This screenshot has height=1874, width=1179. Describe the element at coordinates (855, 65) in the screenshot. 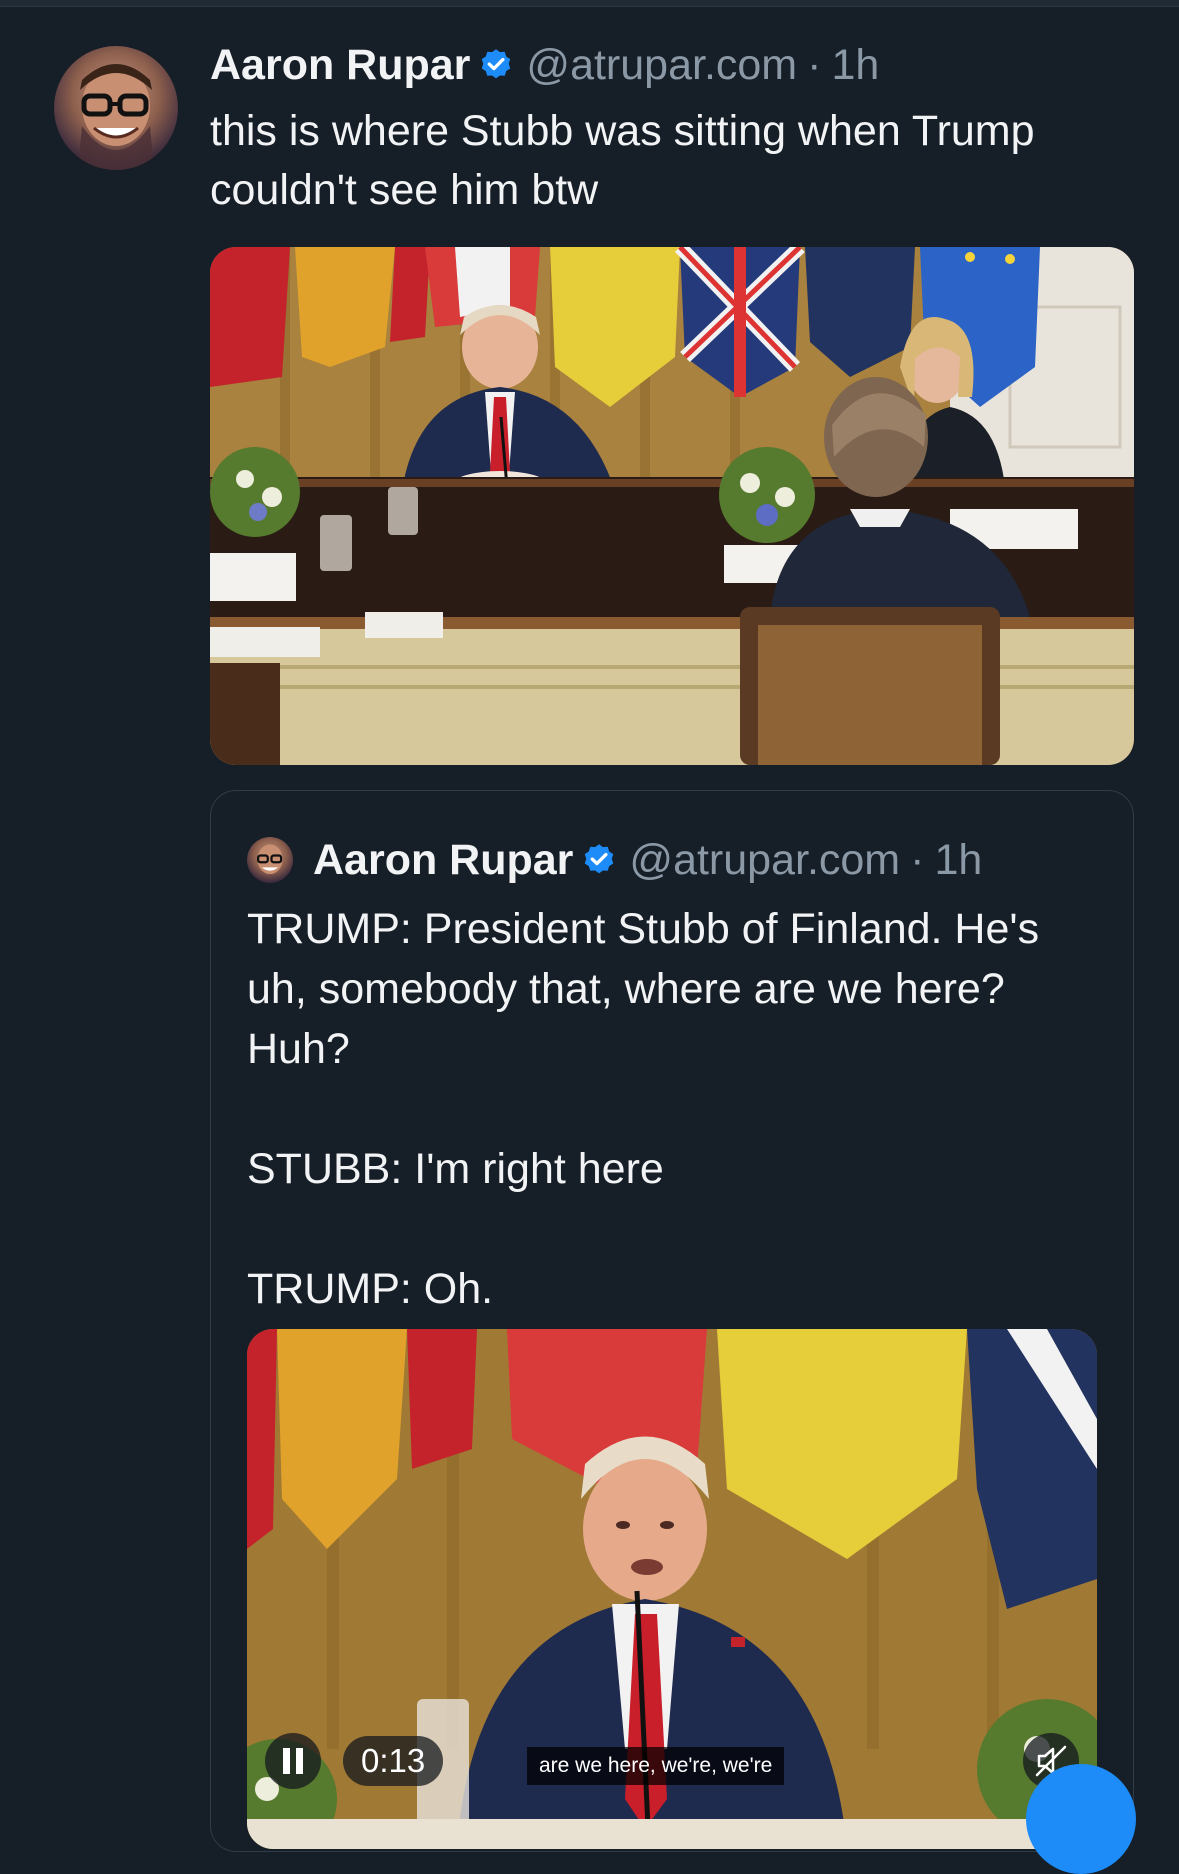

I see `post-timestamp: 1h` at that location.